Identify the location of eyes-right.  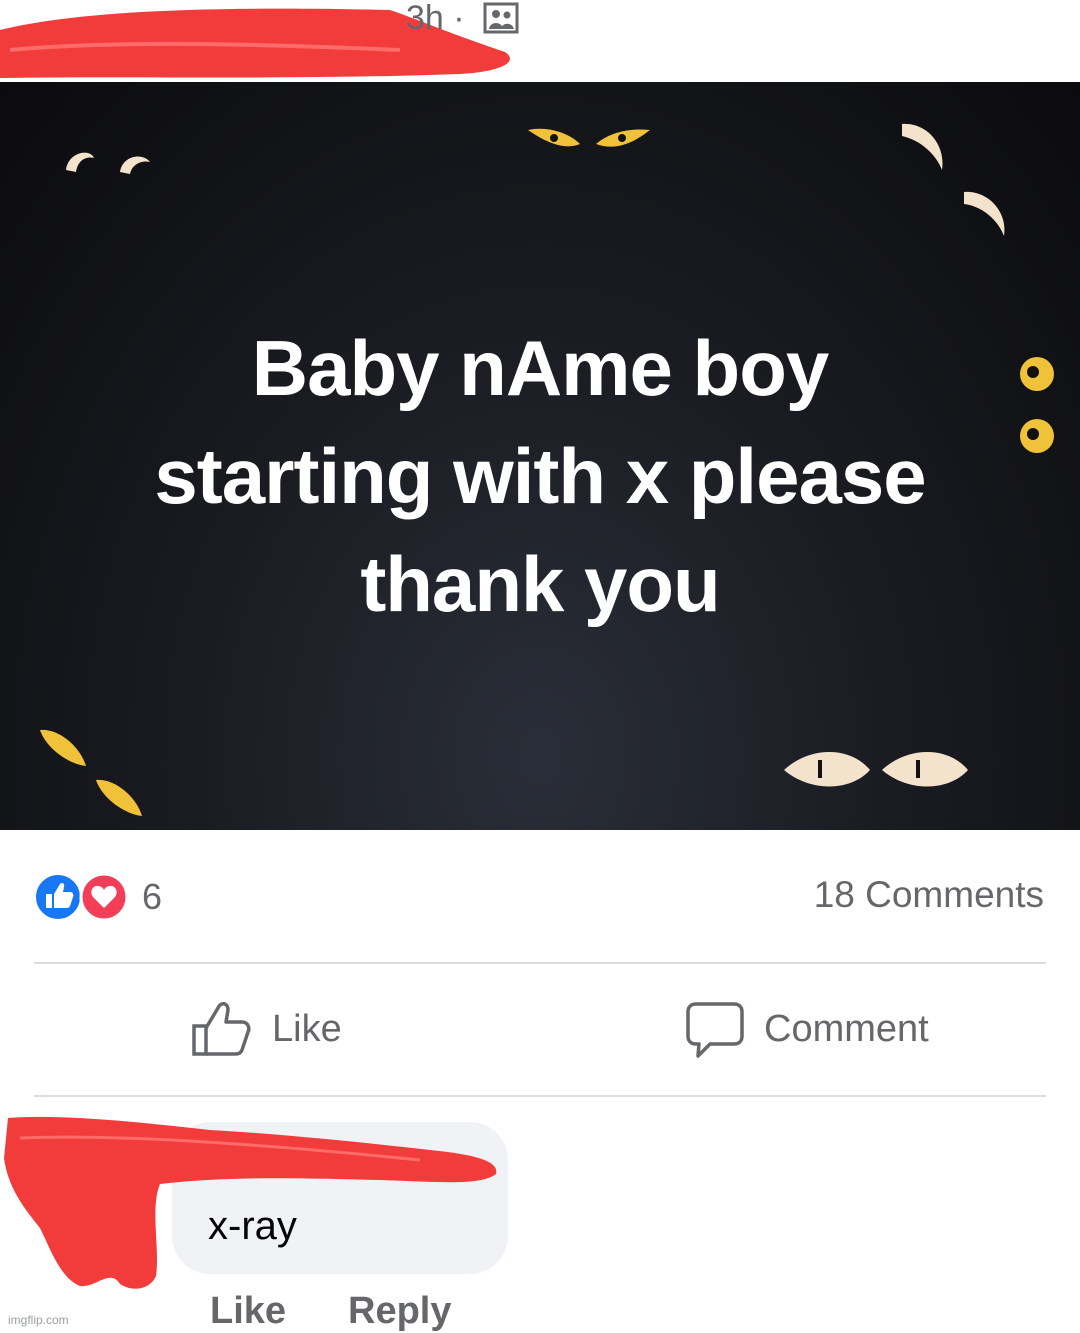
(1037, 405).